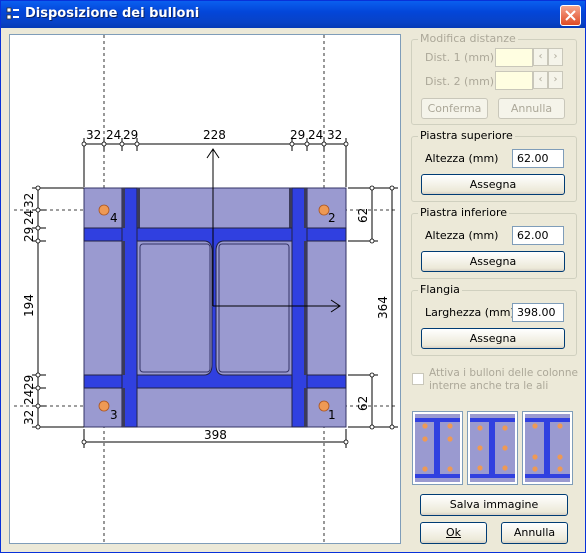  I want to click on dist2-label: Dist. 2 (mm), so click(460, 81).